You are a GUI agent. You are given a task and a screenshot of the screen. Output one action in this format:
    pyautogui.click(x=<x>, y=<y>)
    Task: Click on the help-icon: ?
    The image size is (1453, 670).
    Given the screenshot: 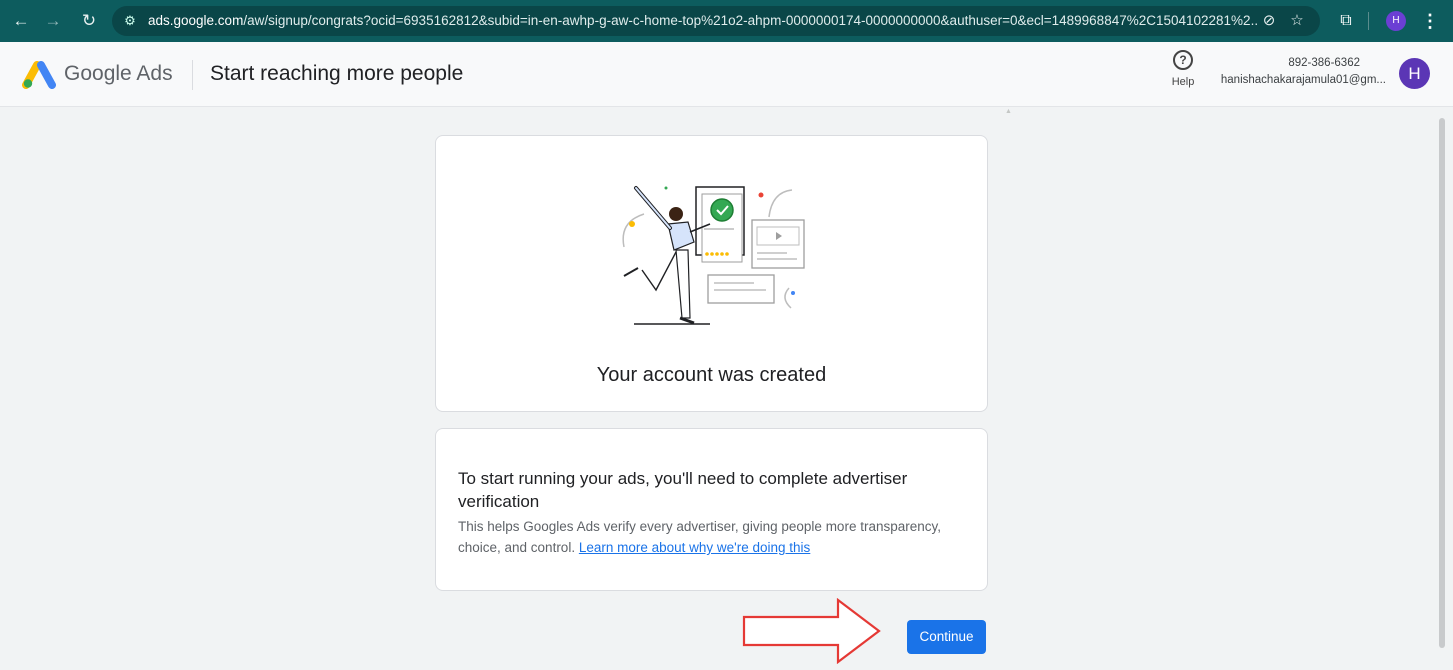 What is the action you would take?
    pyautogui.click(x=1183, y=60)
    